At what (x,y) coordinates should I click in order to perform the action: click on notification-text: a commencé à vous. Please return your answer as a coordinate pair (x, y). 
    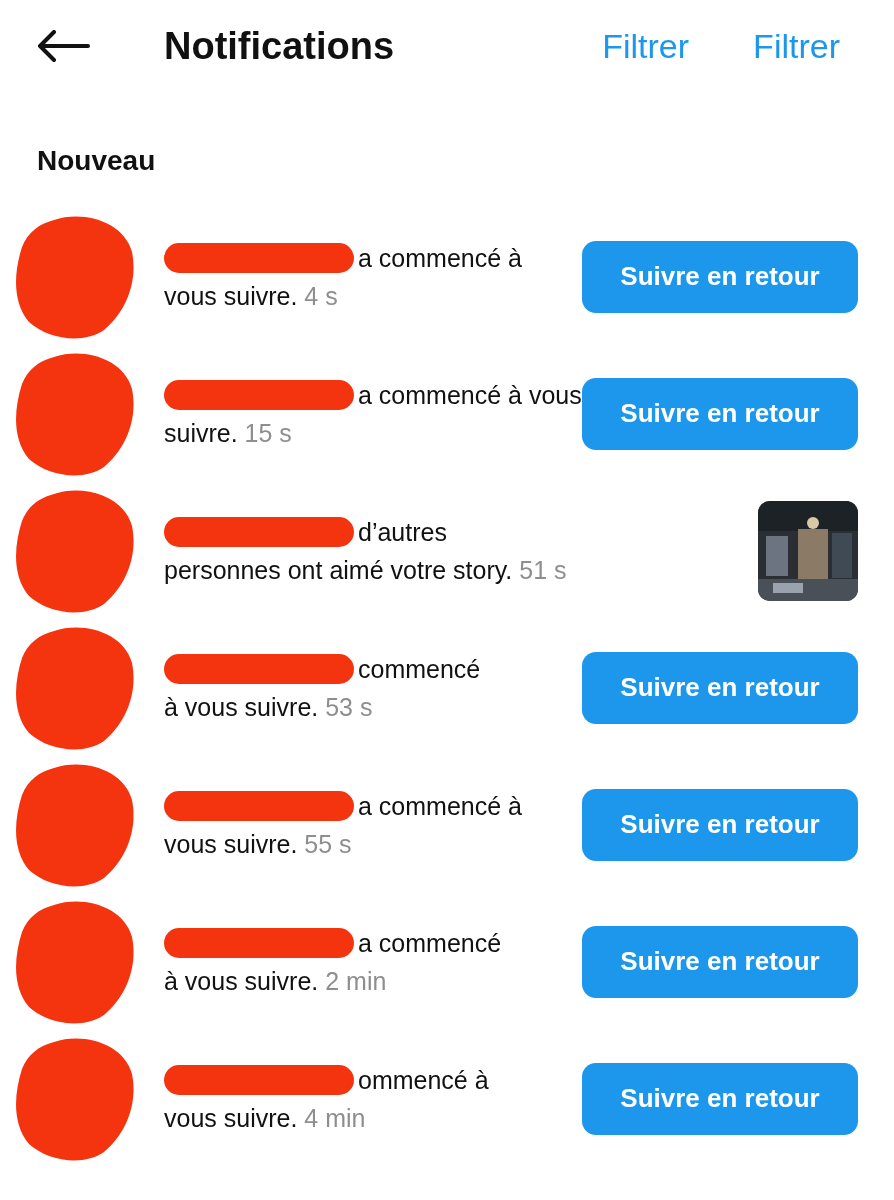
    Looking at the image, I should click on (470, 395).